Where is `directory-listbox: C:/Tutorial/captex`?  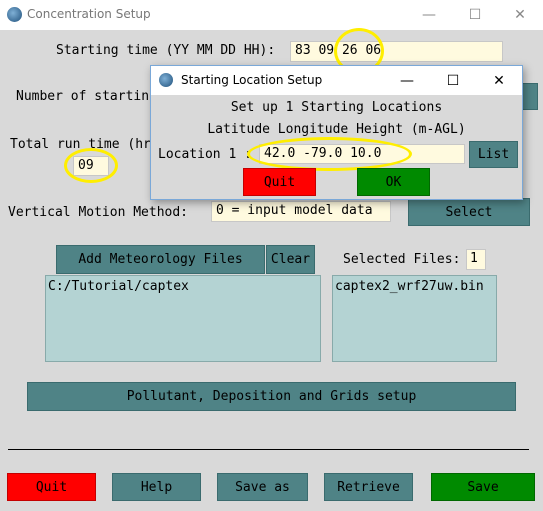 directory-listbox: C:/Tutorial/captex is located at coordinates (183, 318).